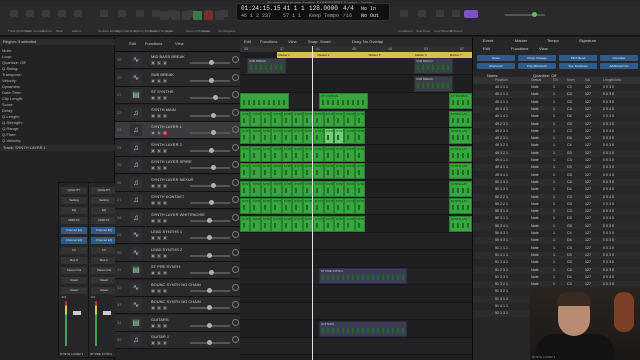 This screenshot has width=640, height=360. What do you see at coordinates (177, 218) in the screenshot?
I see `track-header: 28 ♫ SYNTH LAYER WHITENOISE M S R` at bounding box center [177, 218].